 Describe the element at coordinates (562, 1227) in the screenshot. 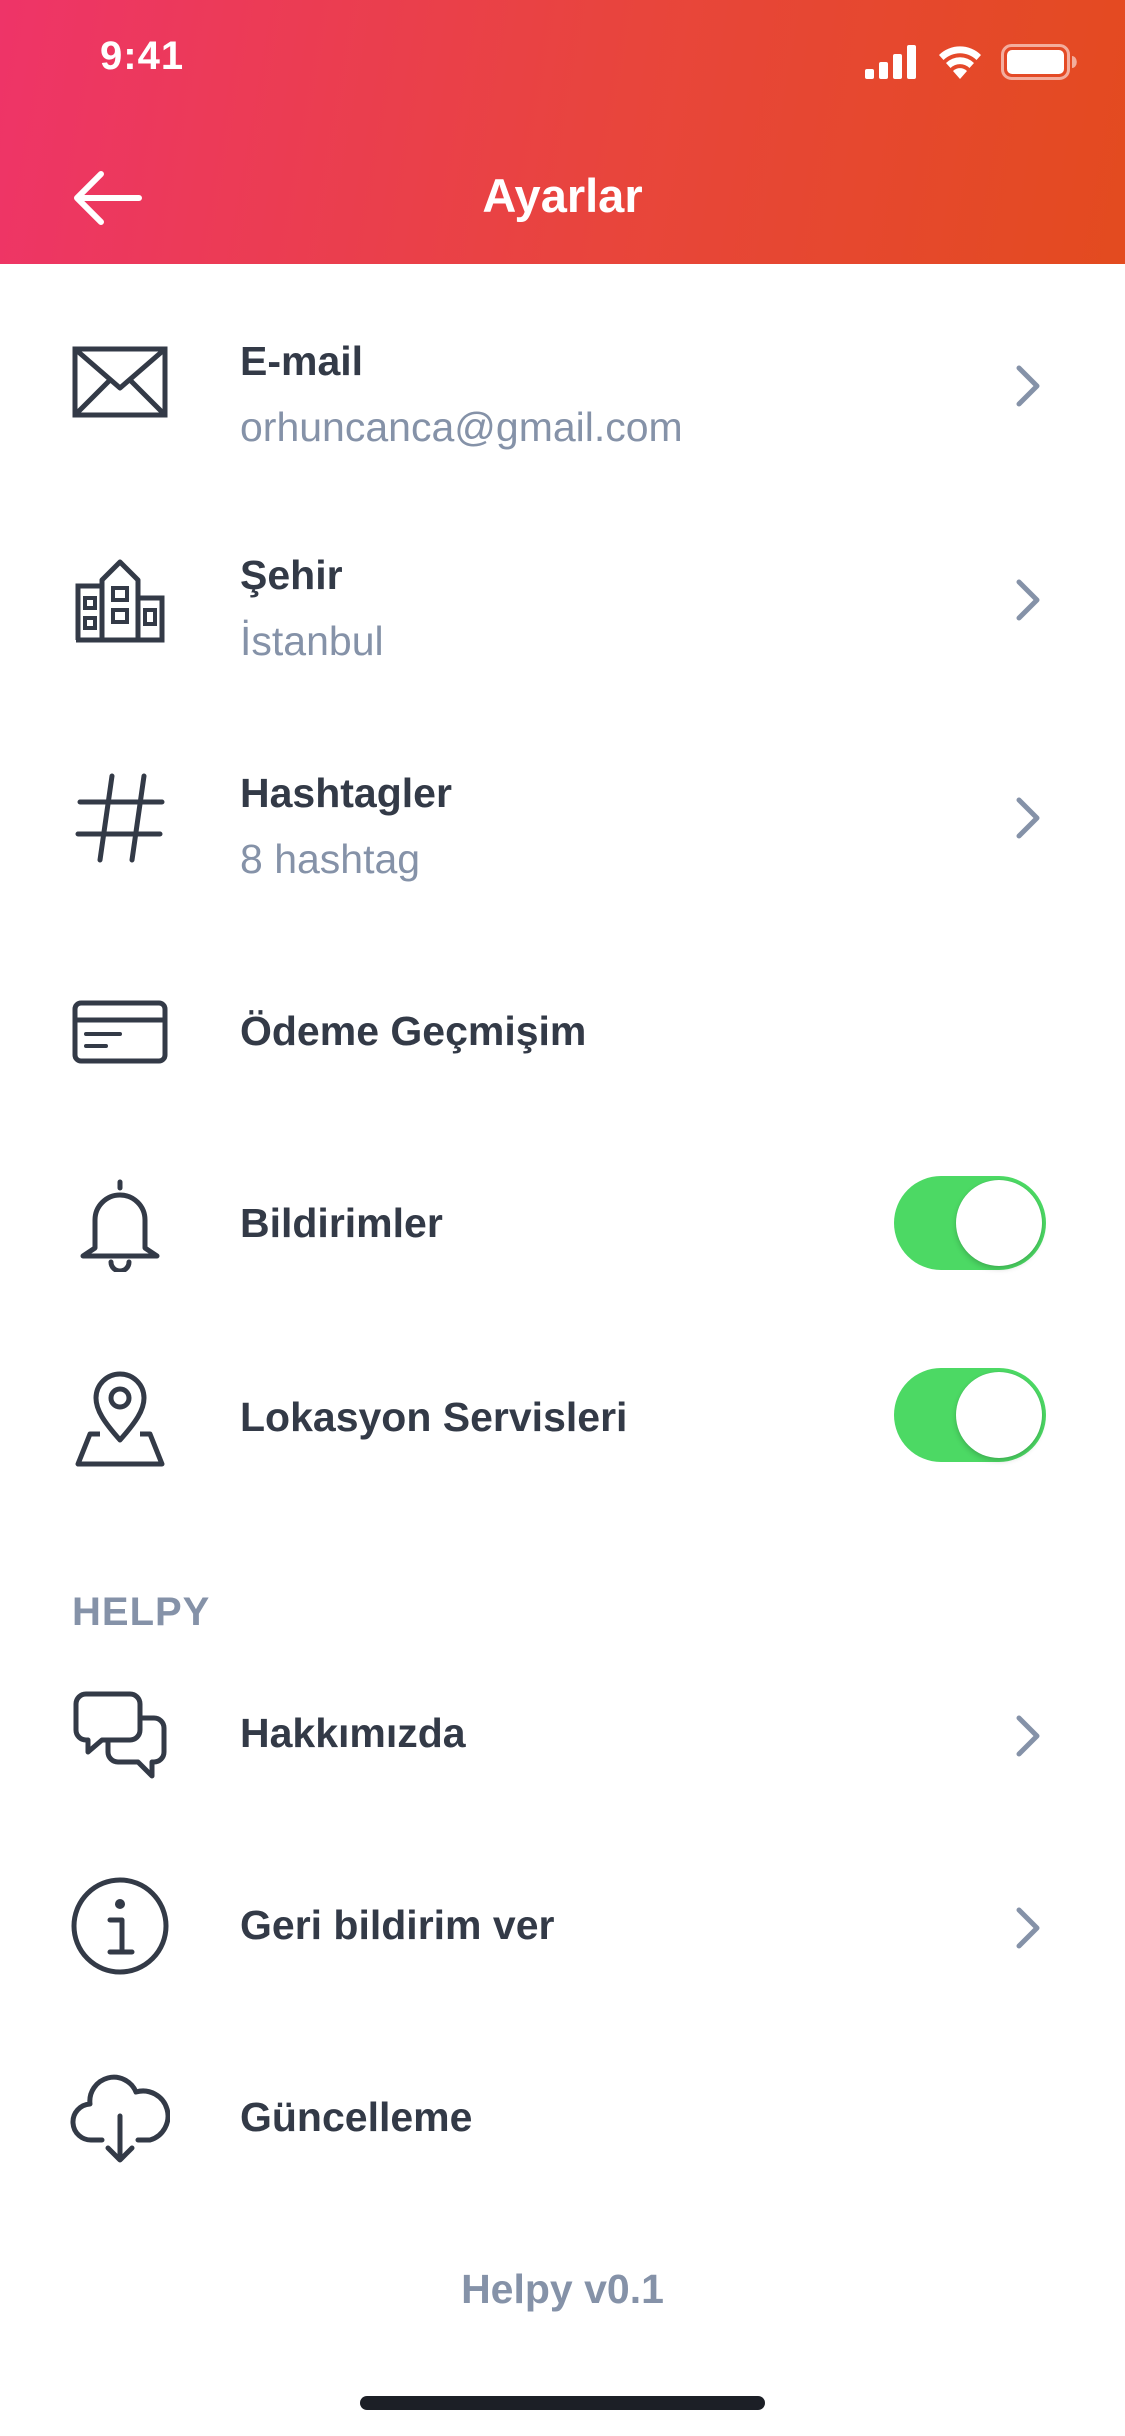

I see `settings-item-notifications: Bildirimler` at that location.